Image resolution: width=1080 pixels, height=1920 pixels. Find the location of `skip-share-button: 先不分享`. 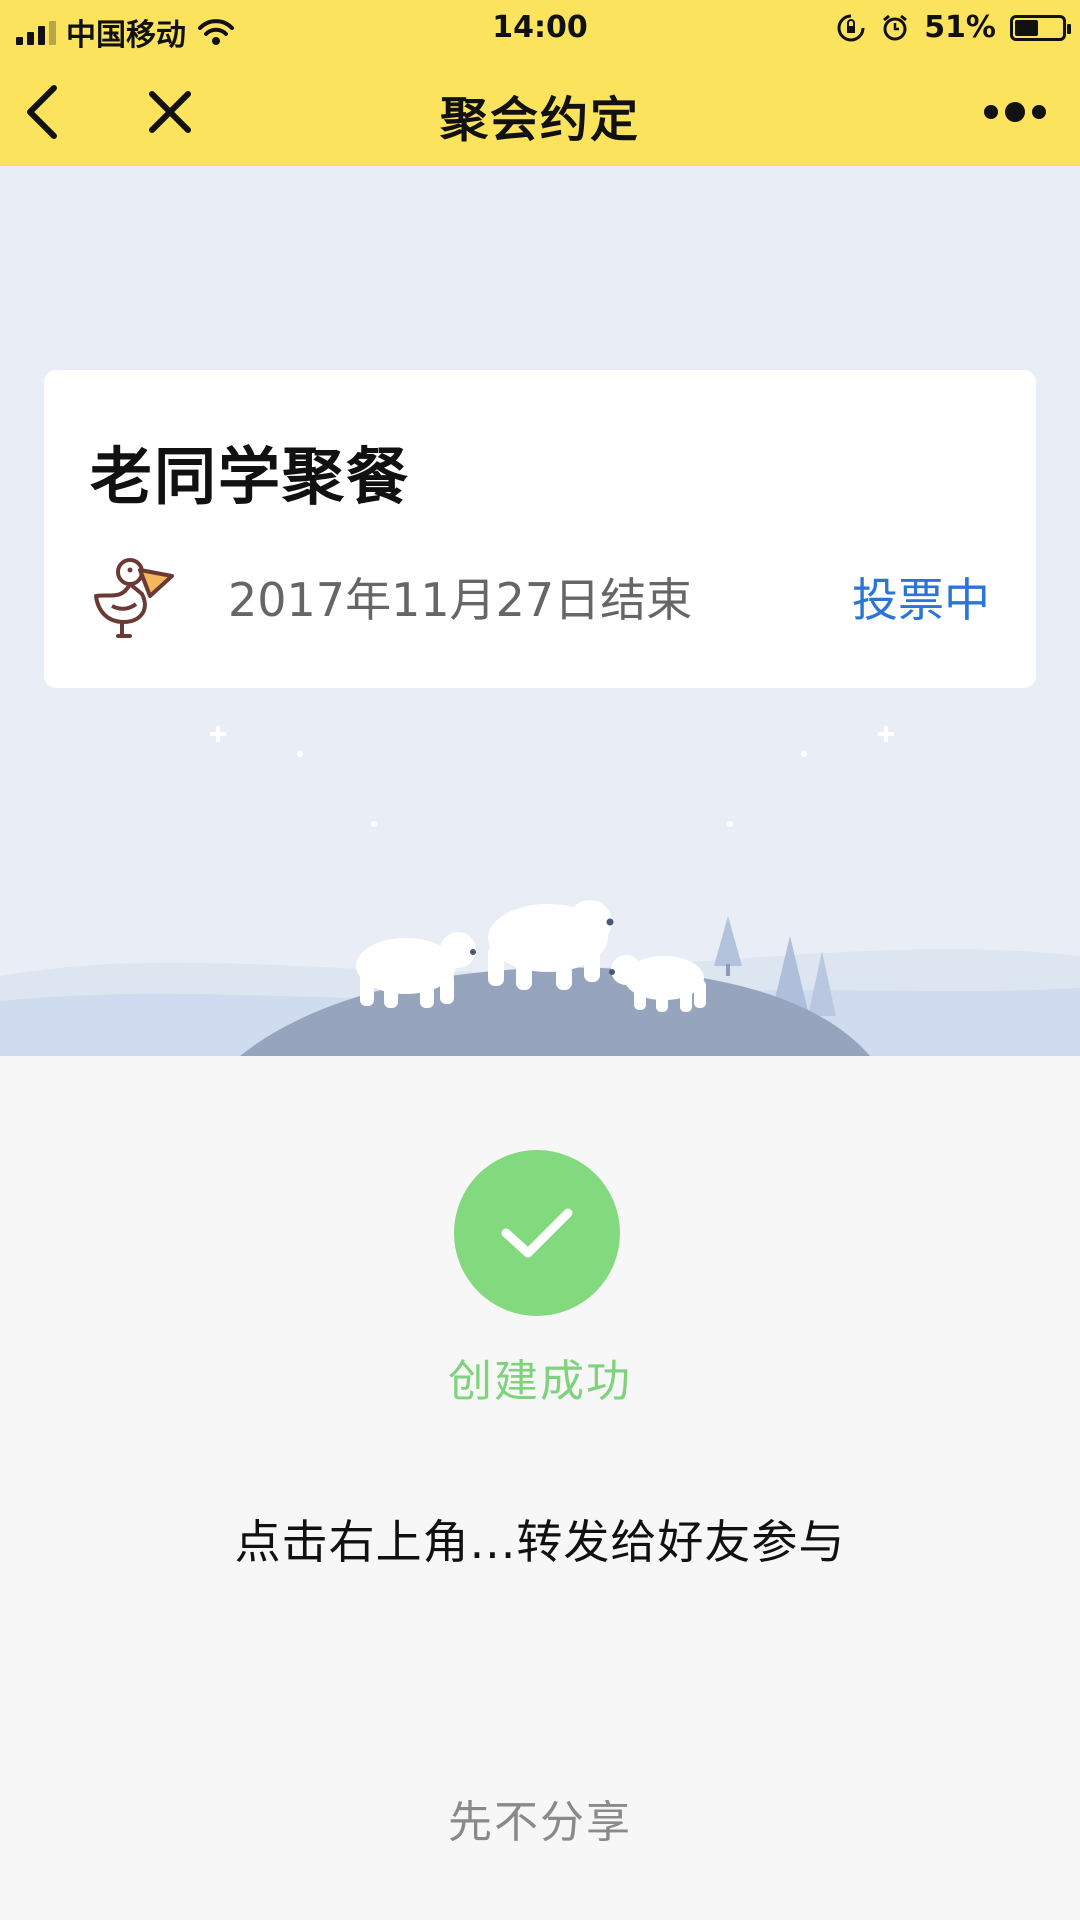

skip-share-button: 先不分享 is located at coordinates (540, 1818).